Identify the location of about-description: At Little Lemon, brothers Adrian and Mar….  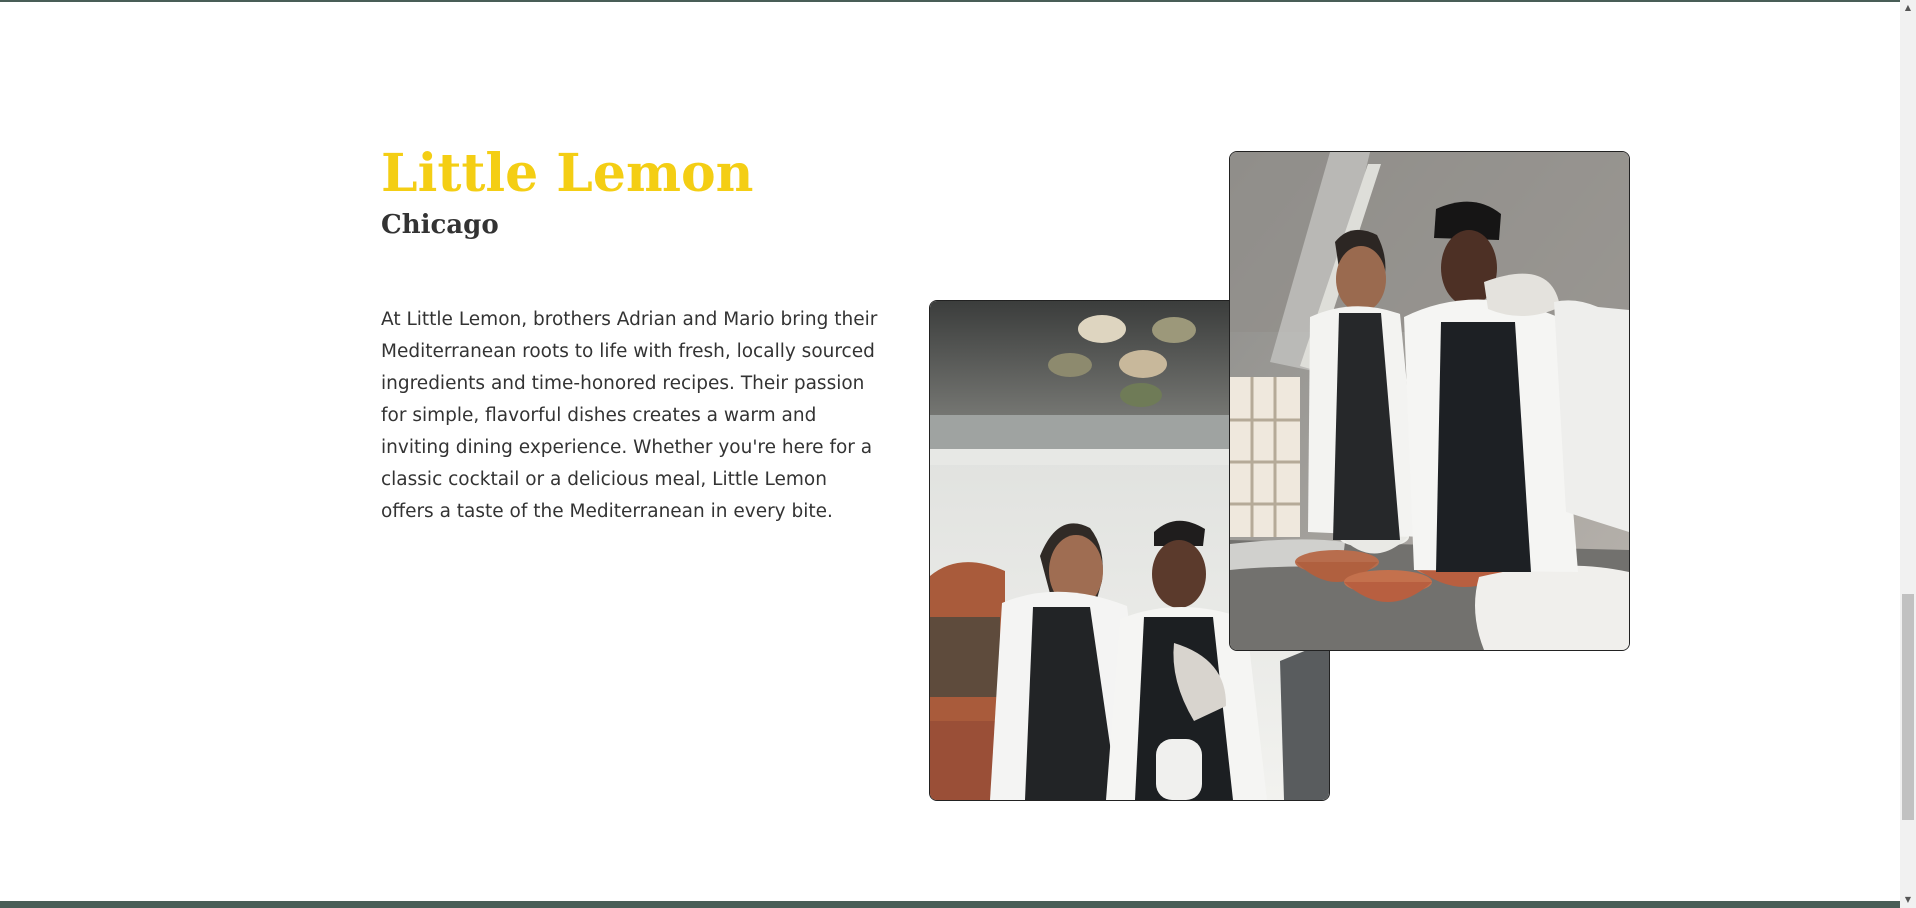
(629, 415).